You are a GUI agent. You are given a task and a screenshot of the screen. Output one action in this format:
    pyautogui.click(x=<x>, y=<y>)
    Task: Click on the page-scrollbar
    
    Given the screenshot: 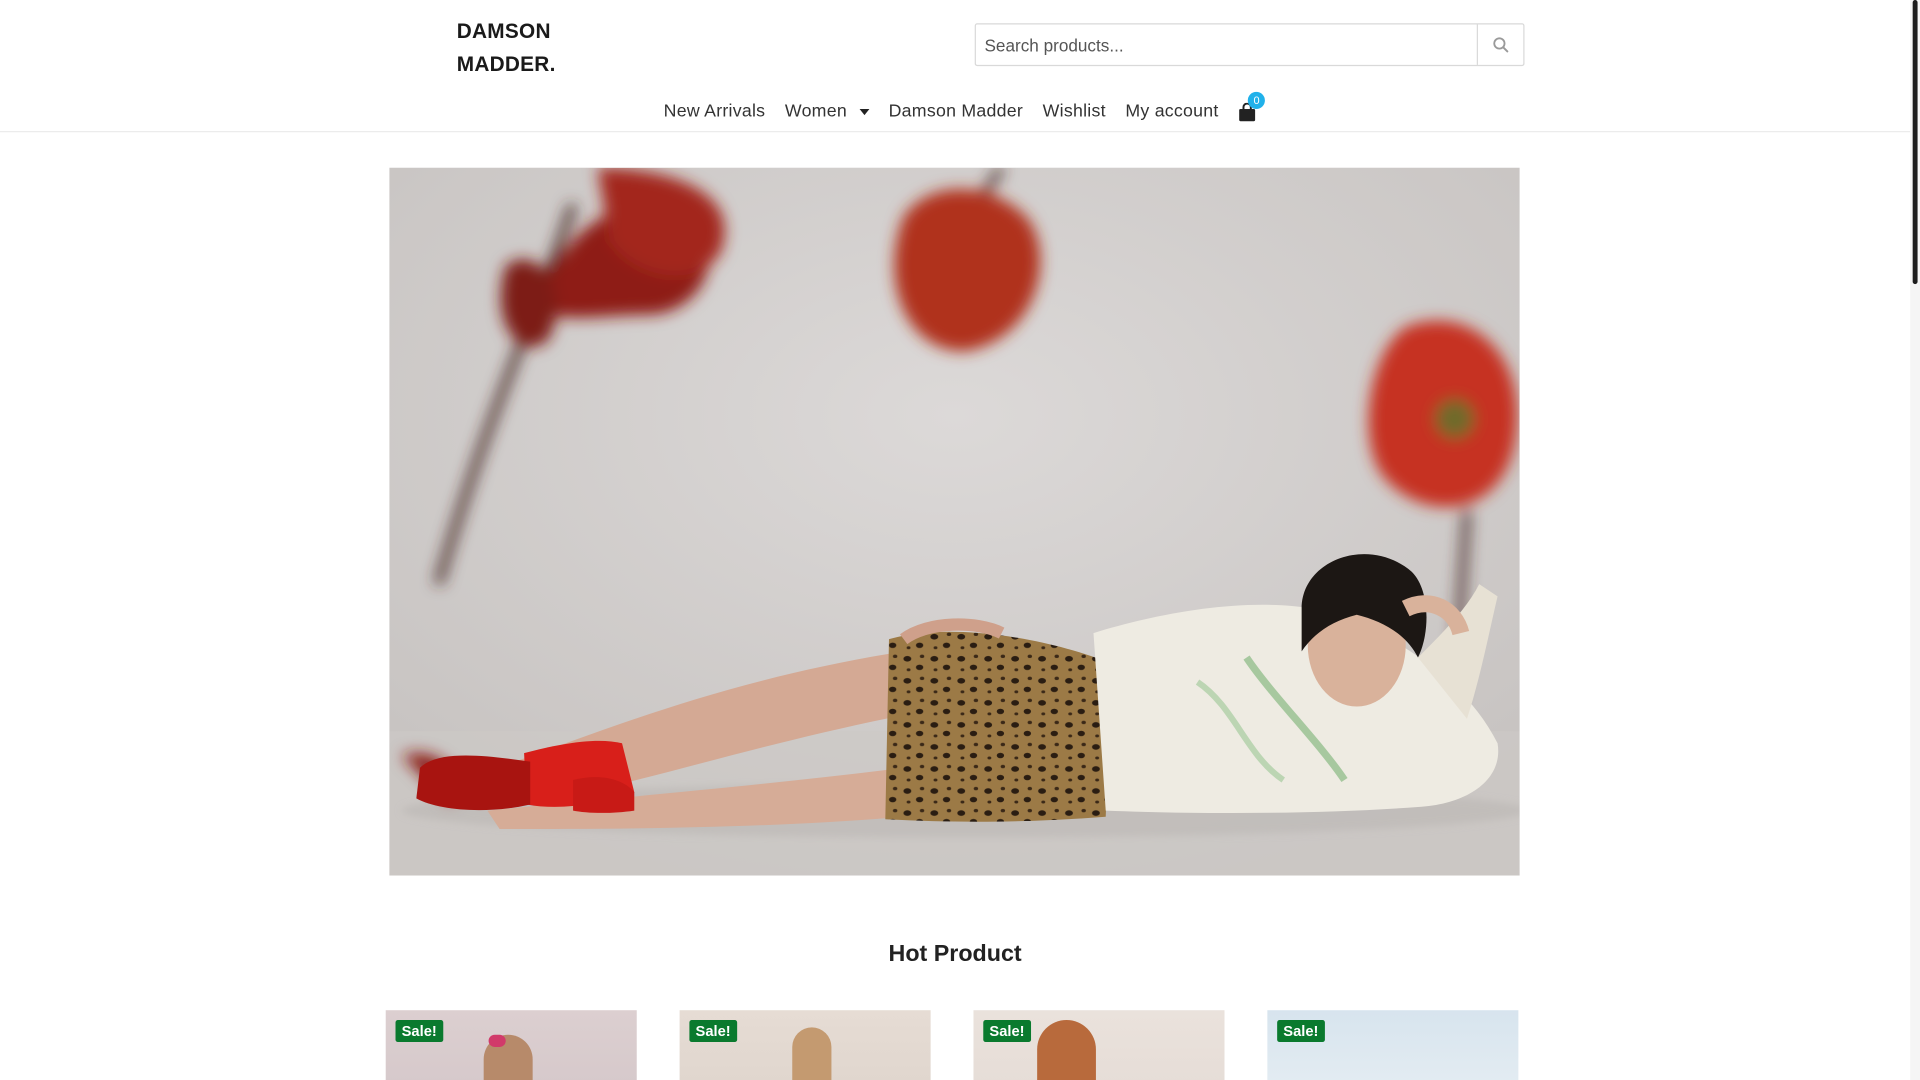 What is the action you would take?
    pyautogui.click(x=1915, y=540)
    